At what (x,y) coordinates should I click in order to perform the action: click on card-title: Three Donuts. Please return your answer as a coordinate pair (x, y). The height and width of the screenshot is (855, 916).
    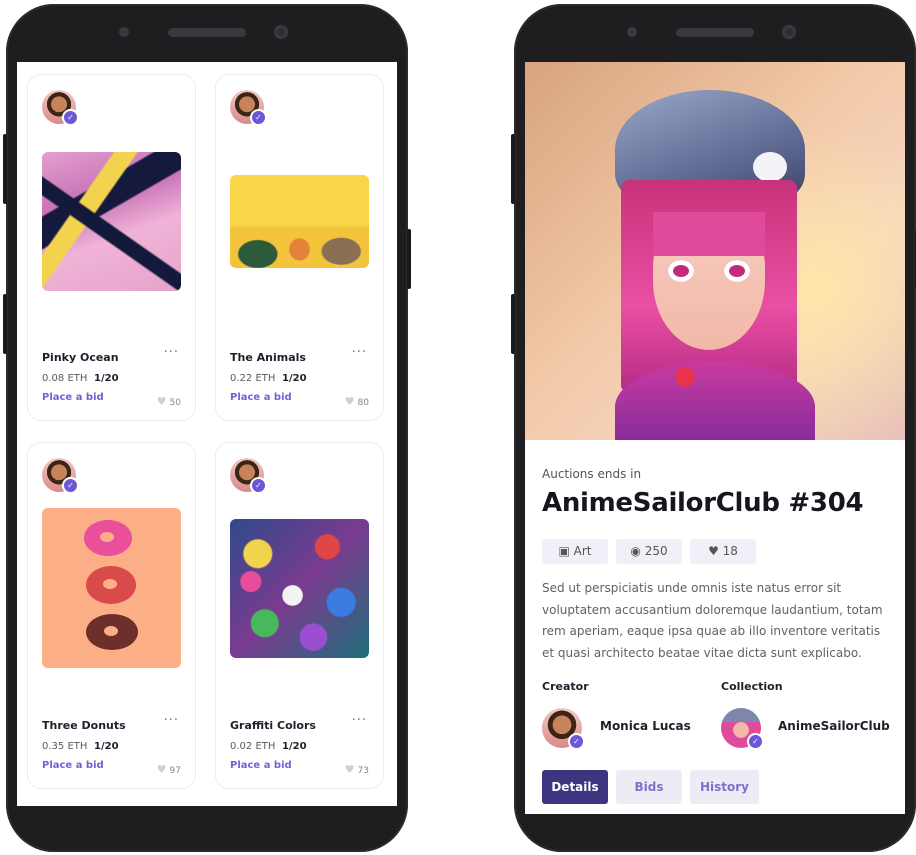
    Looking at the image, I should click on (84, 725).